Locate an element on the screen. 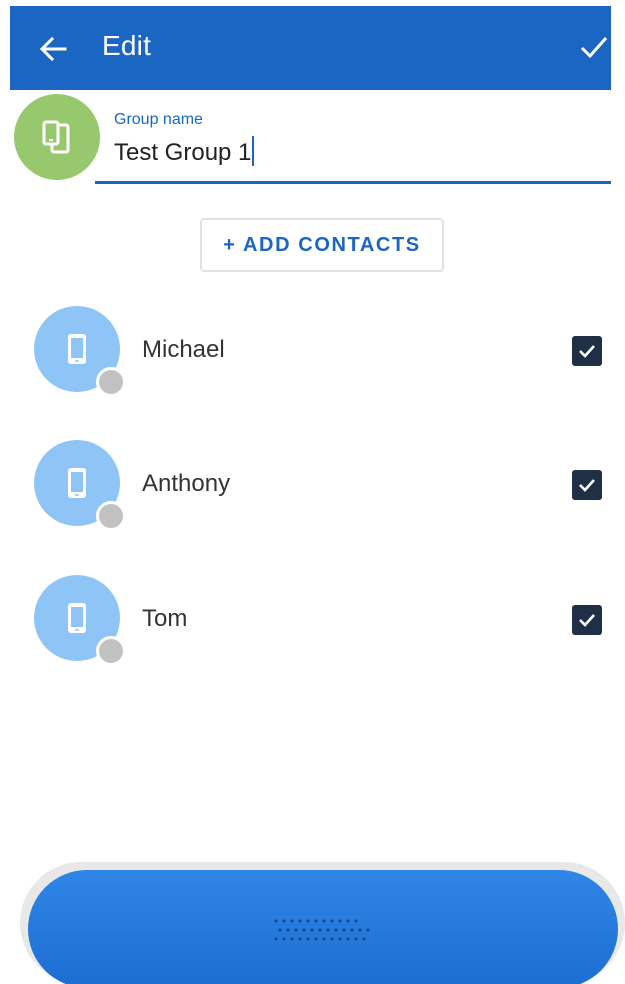  contact-name: Michael is located at coordinates (183, 349).